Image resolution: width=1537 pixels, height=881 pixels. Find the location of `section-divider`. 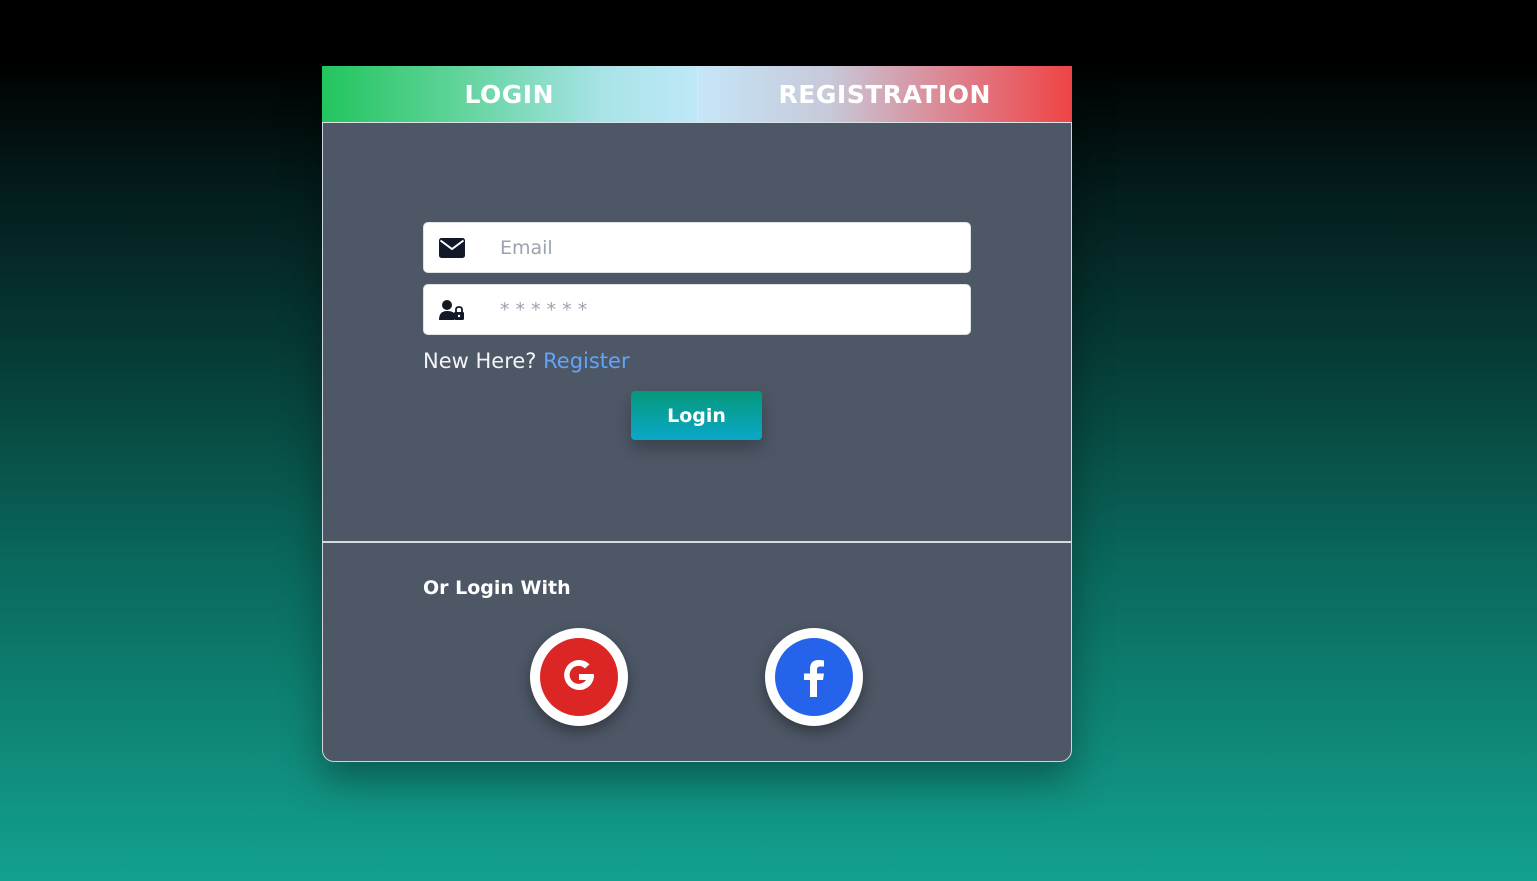

section-divider is located at coordinates (697, 542).